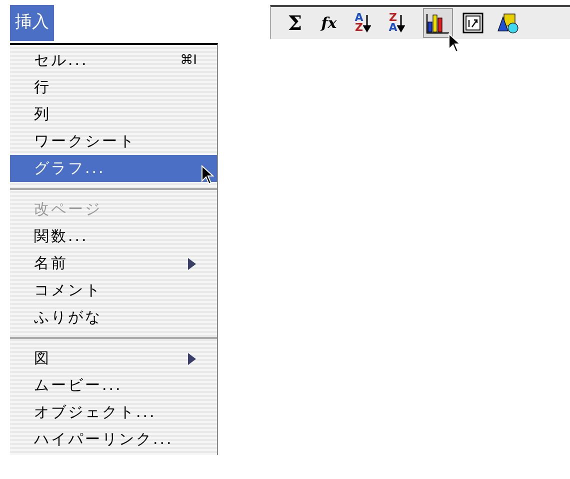  I want to click on menu-item: ワークシート, so click(113, 141).